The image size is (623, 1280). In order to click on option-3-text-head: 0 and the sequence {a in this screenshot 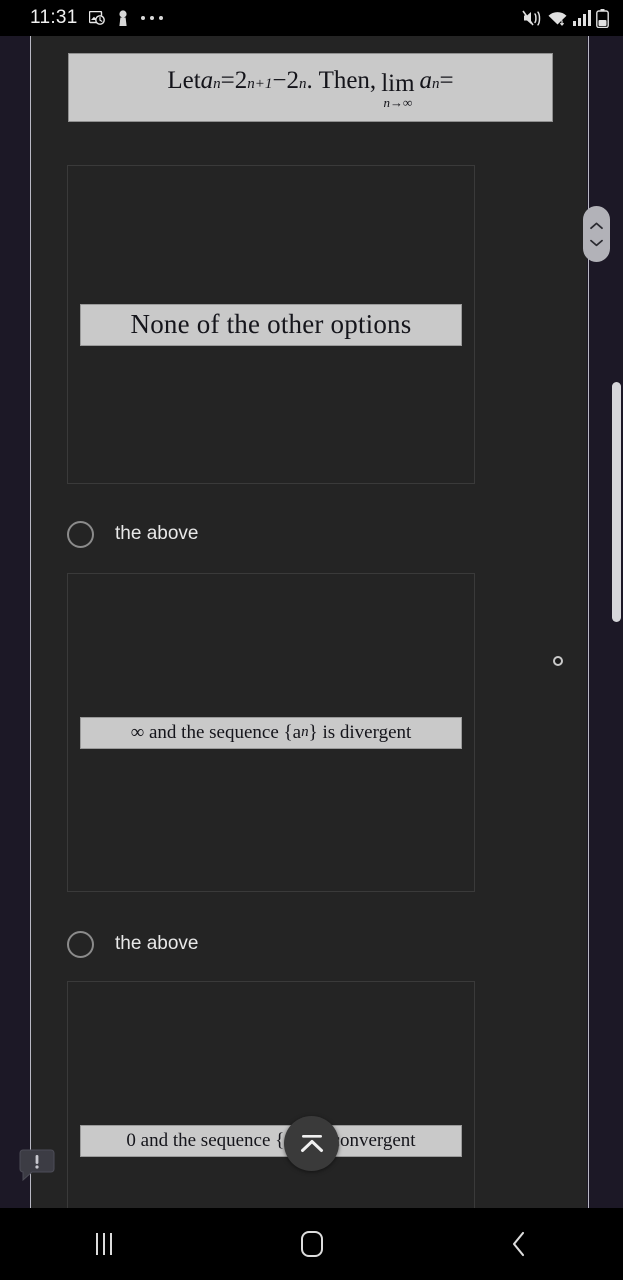, I will do `click(209, 1140)`.